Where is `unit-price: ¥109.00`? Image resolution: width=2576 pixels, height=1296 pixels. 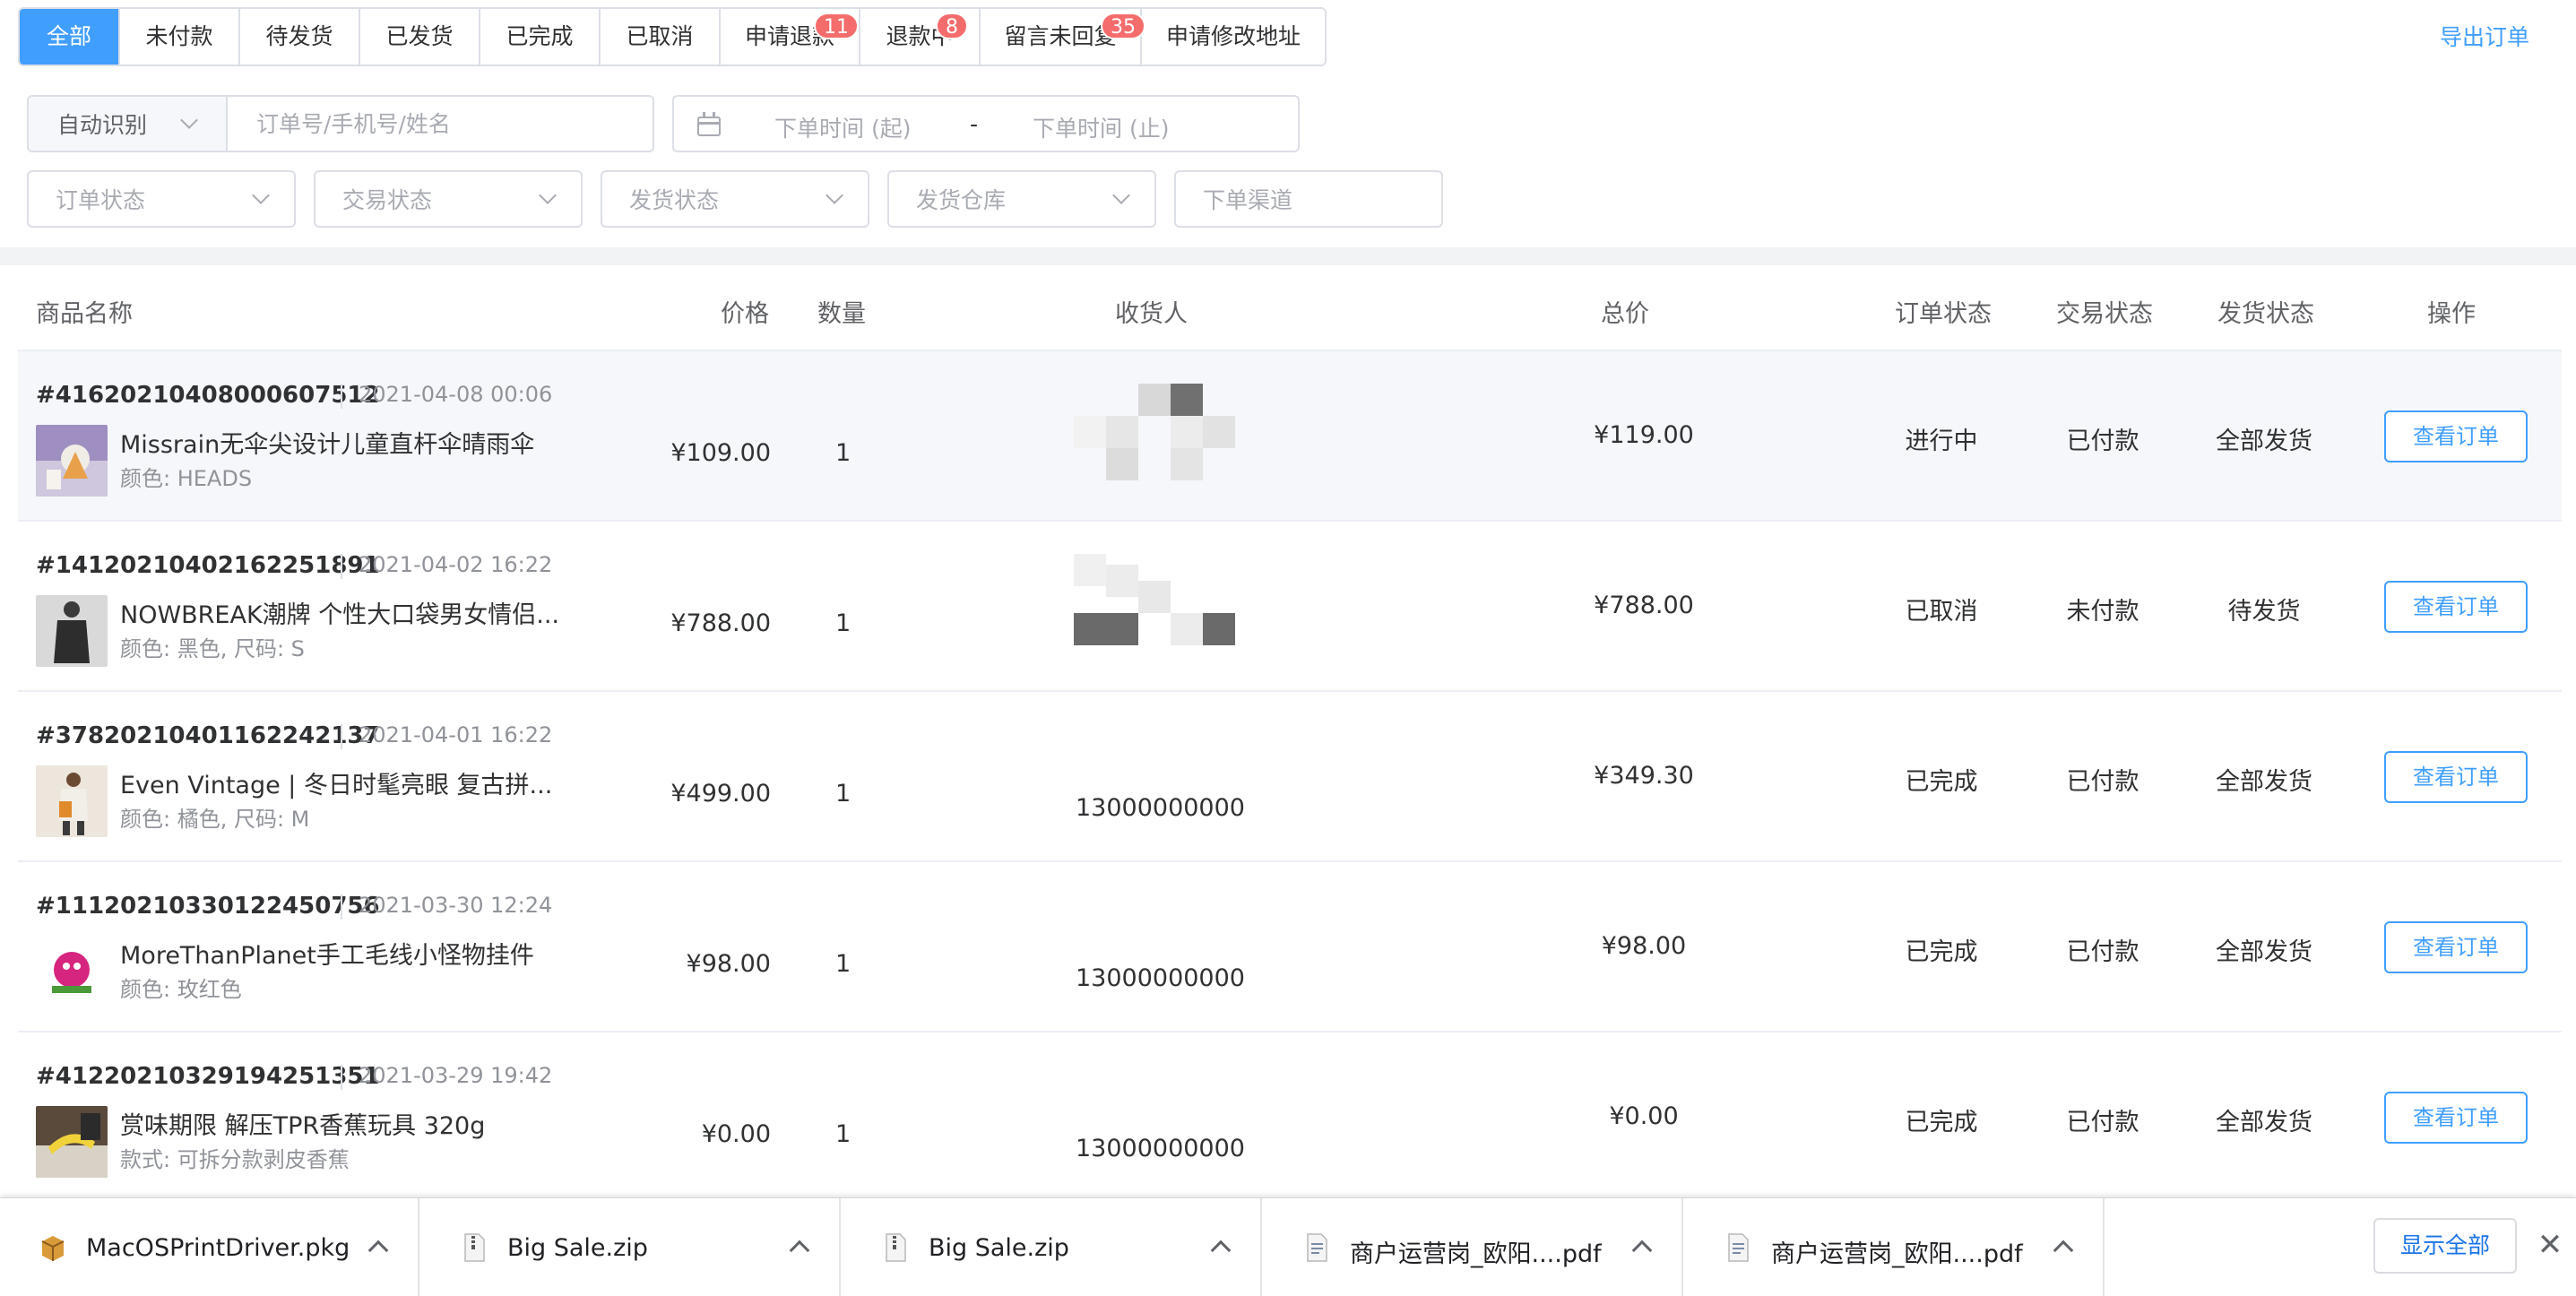 unit-price: ¥109.00 is located at coordinates (720, 453).